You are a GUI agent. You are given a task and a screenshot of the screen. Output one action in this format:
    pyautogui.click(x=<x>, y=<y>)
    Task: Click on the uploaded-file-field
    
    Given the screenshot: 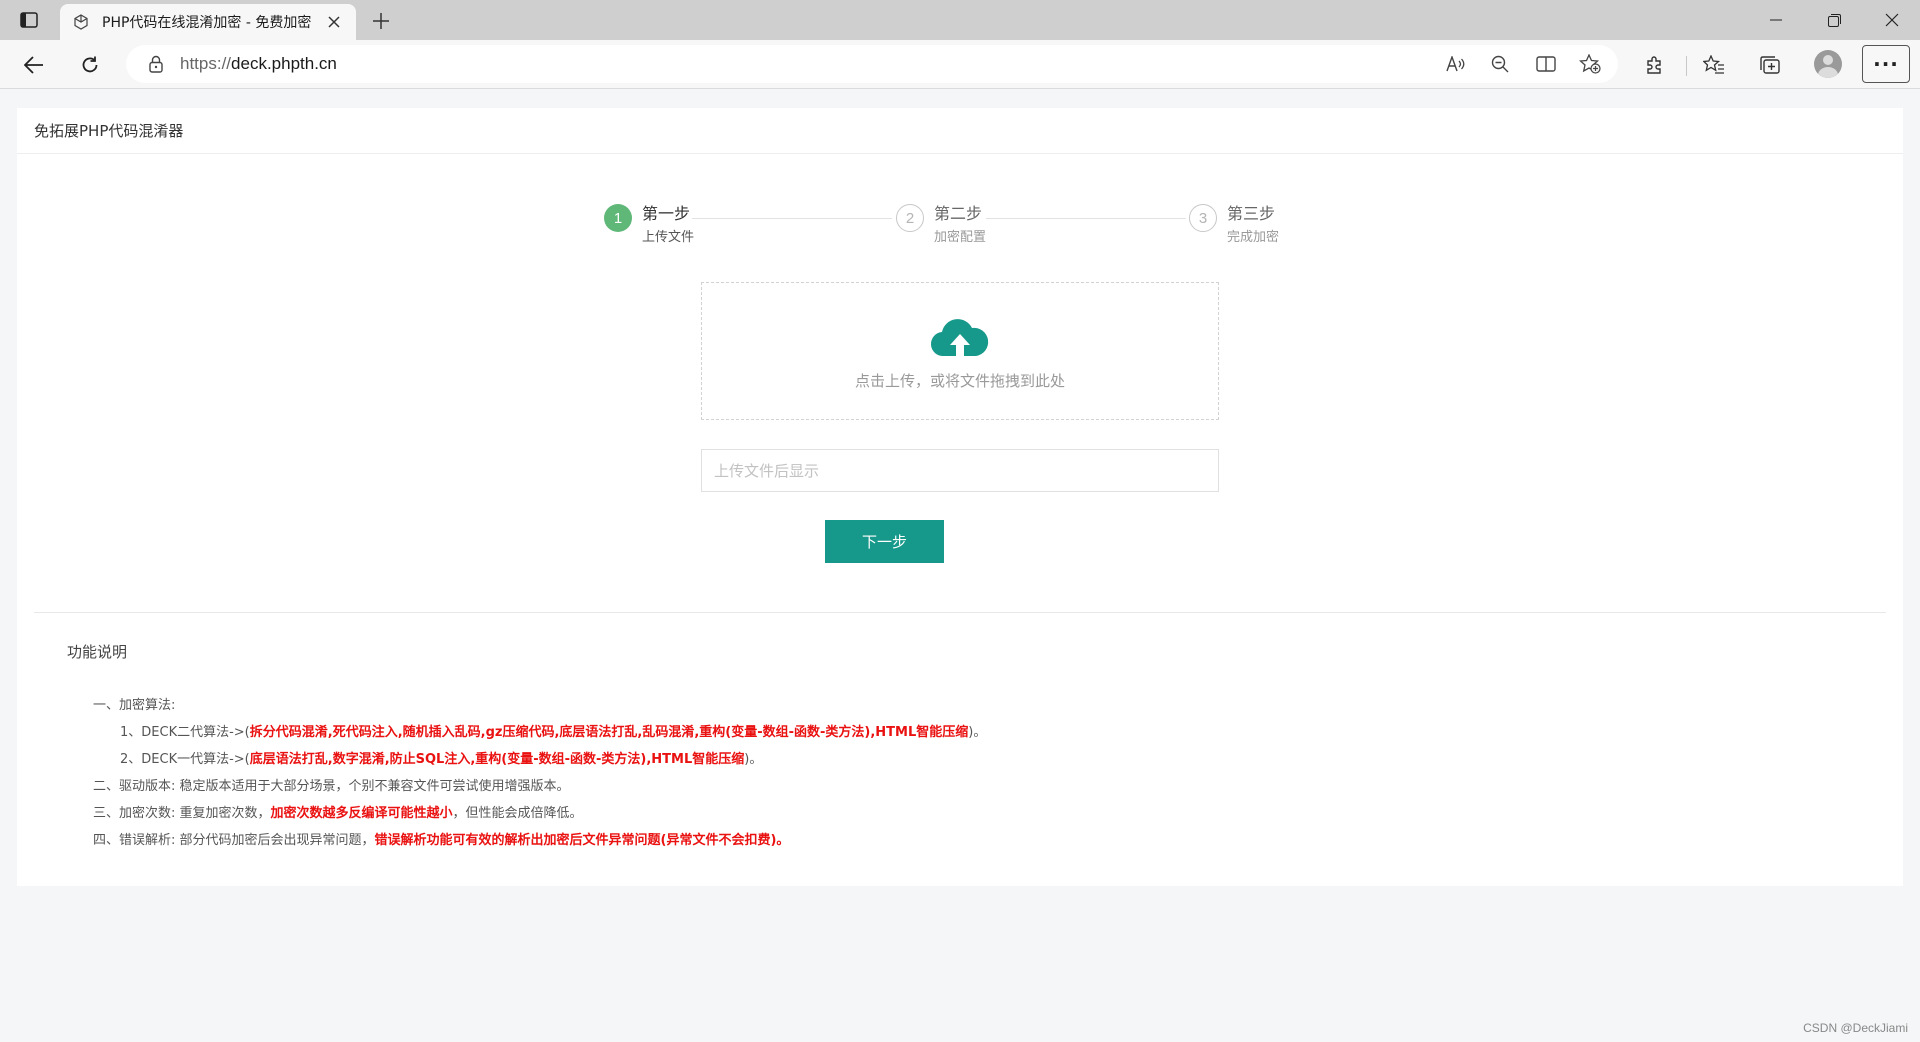 What is the action you would take?
    pyautogui.click(x=960, y=470)
    